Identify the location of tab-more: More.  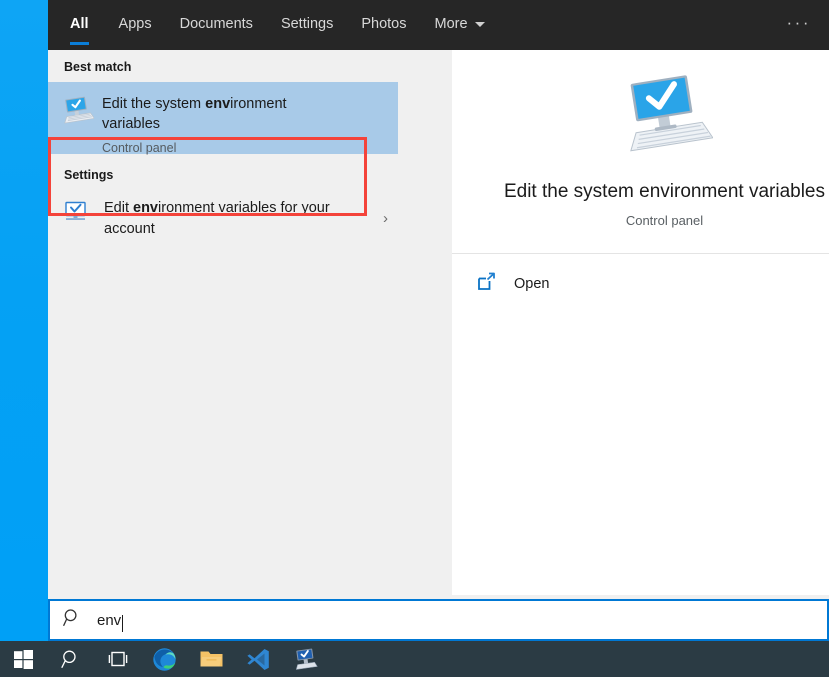
(460, 23).